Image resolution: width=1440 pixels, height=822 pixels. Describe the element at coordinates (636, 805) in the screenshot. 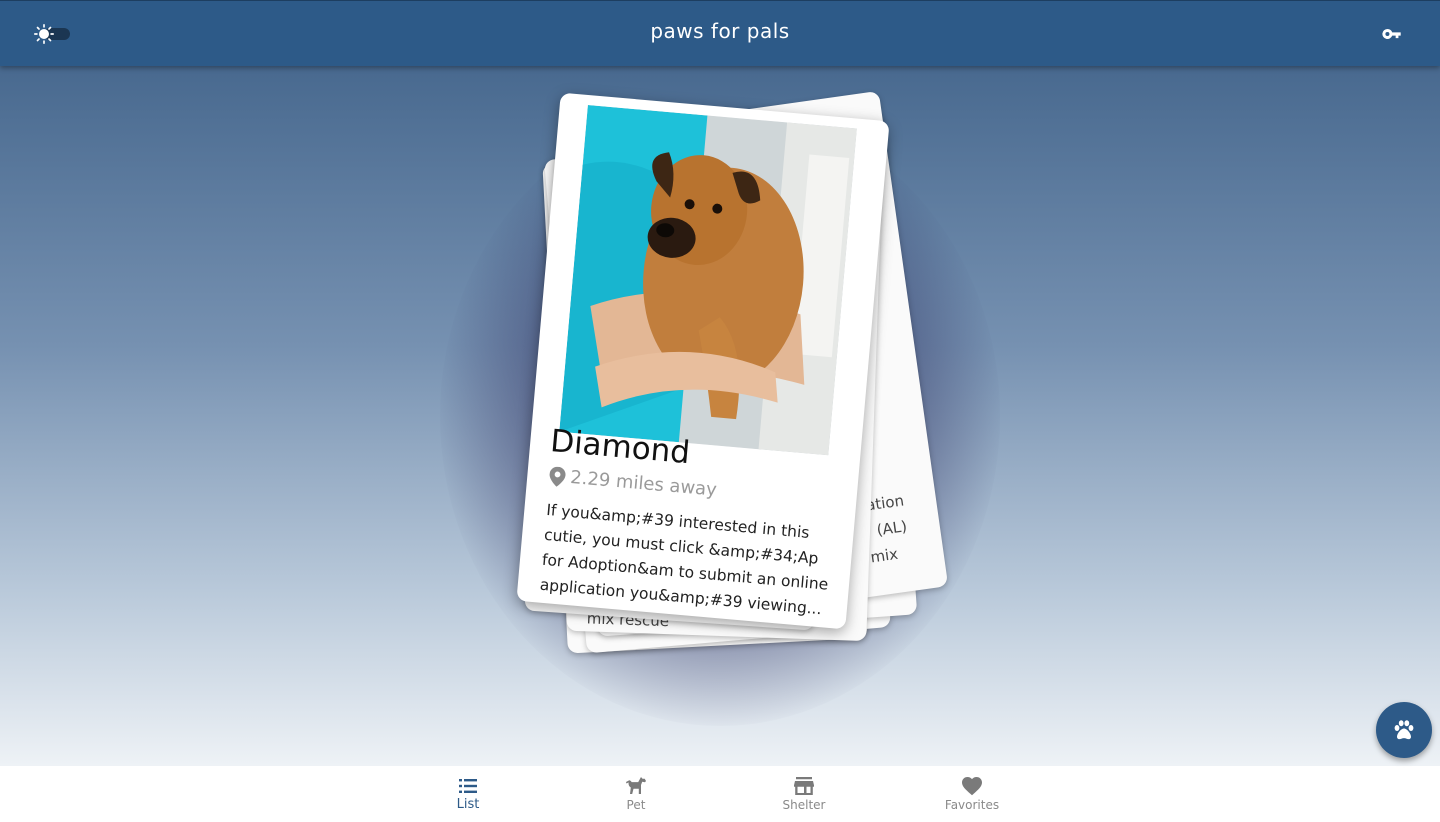

I see `nav-label-pet: Pet` at that location.